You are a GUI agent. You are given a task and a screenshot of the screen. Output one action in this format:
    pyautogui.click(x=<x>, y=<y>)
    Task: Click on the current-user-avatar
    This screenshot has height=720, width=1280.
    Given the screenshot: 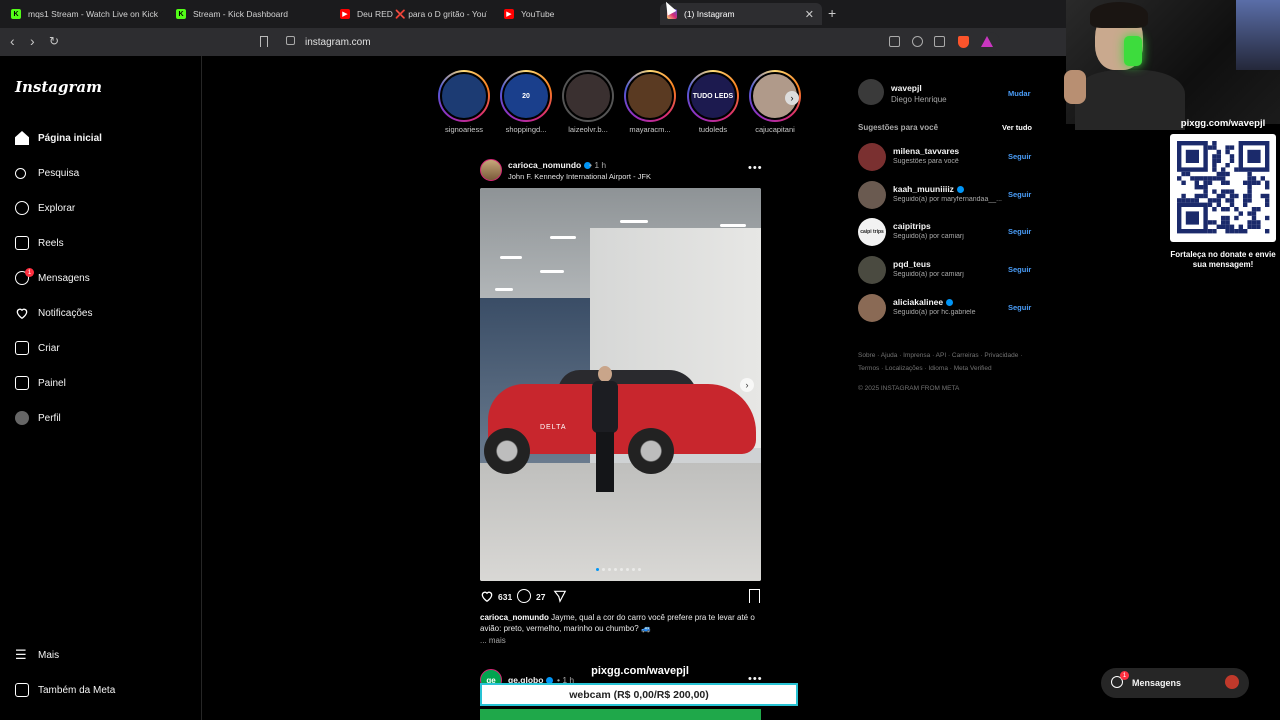 What is the action you would take?
    pyautogui.click(x=871, y=92)
    